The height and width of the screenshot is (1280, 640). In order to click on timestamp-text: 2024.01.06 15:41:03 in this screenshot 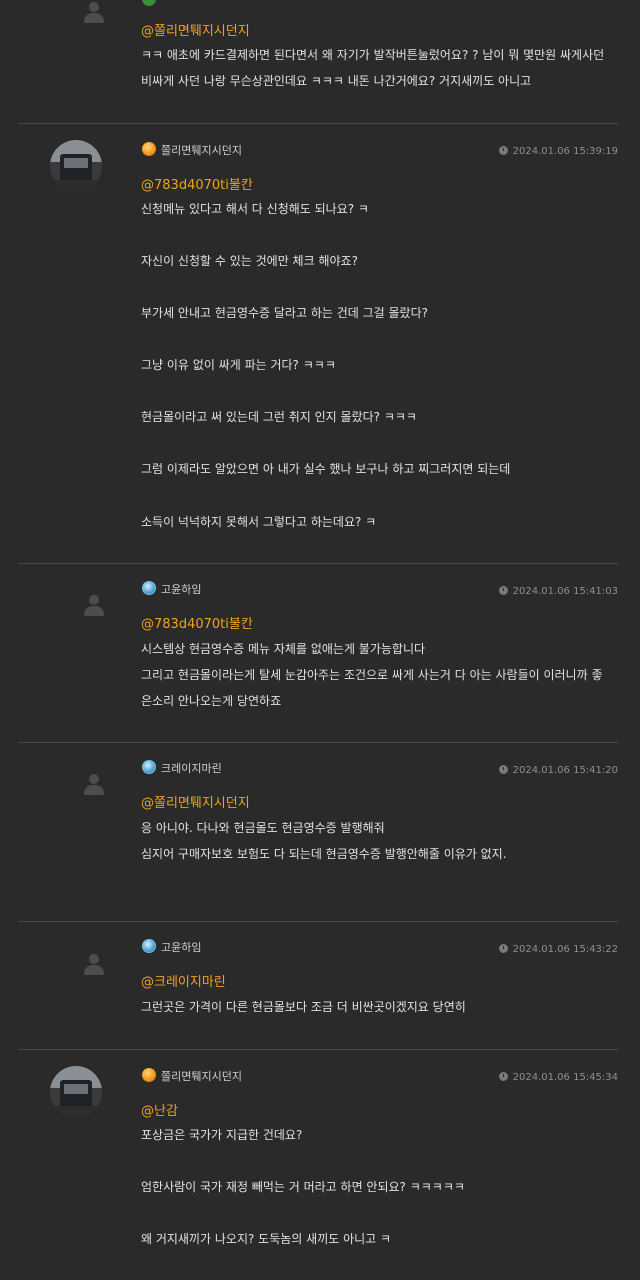, I will do `click(565, 591)`.